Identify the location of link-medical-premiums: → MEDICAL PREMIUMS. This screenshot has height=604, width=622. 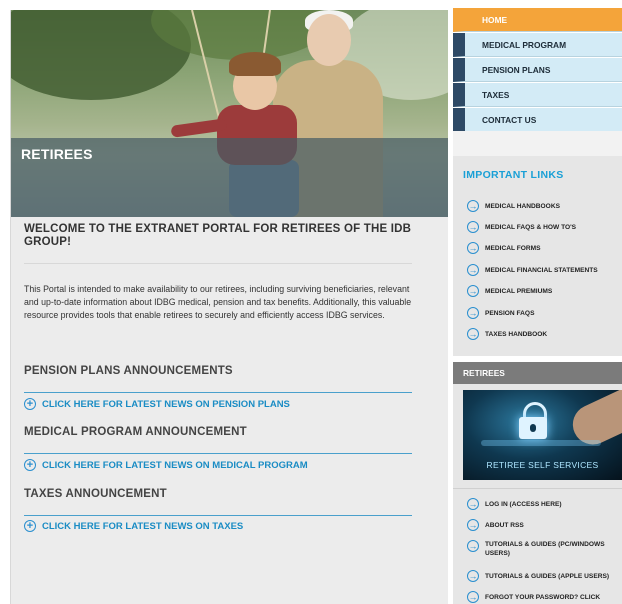
(509, 291).